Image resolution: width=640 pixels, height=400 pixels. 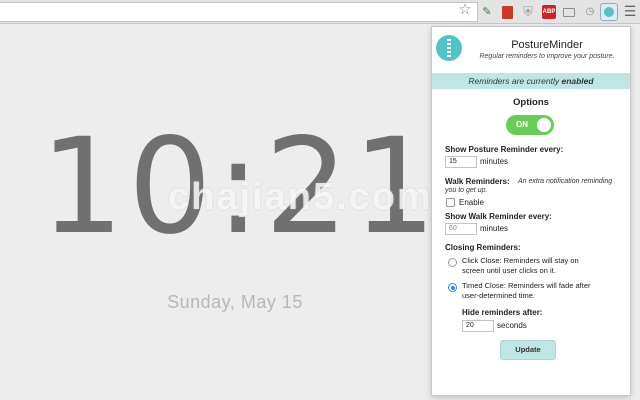 What do you see at coordinates (507, 12) in the screenshot?
I see `book-icon` at bounding box center [507, 12].